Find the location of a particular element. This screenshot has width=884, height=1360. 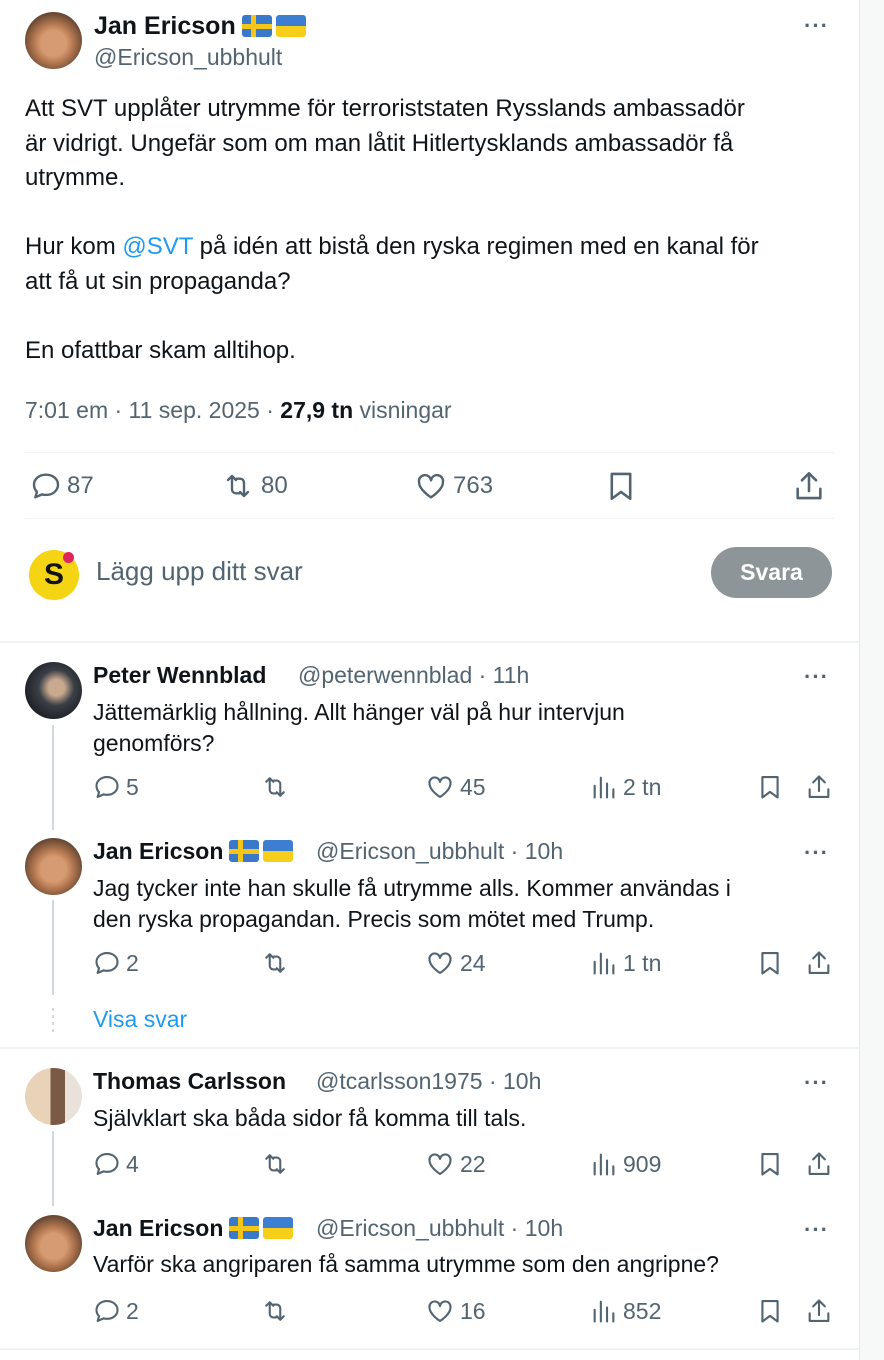

tweet-text-line: att få ut sin propaganda? is located at coordinates (158, 281).